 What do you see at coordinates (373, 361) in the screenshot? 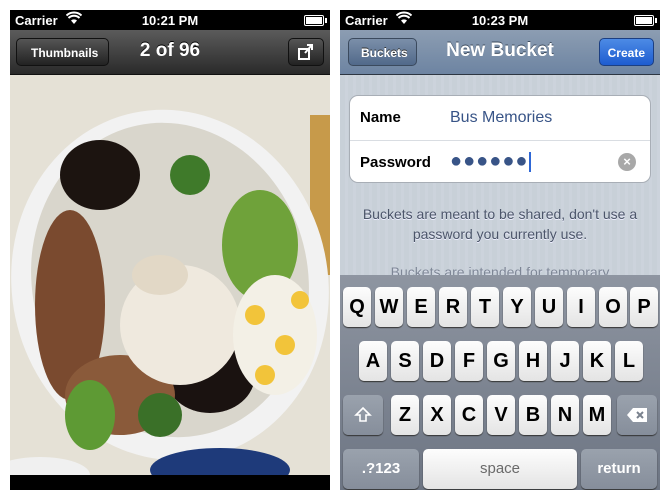
I see `key-a: A` at bounding box center [373, 361].